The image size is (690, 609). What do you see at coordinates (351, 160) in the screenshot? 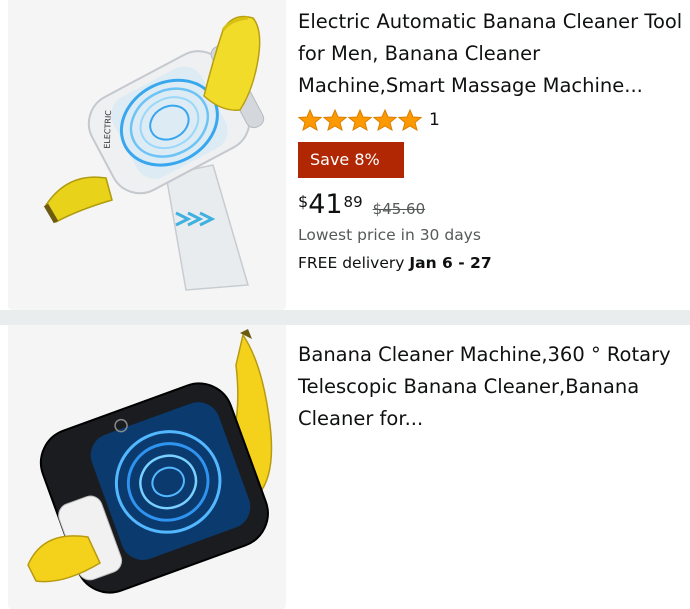
I see `save-badge: Save 8%` at bounding box center [351, 160].